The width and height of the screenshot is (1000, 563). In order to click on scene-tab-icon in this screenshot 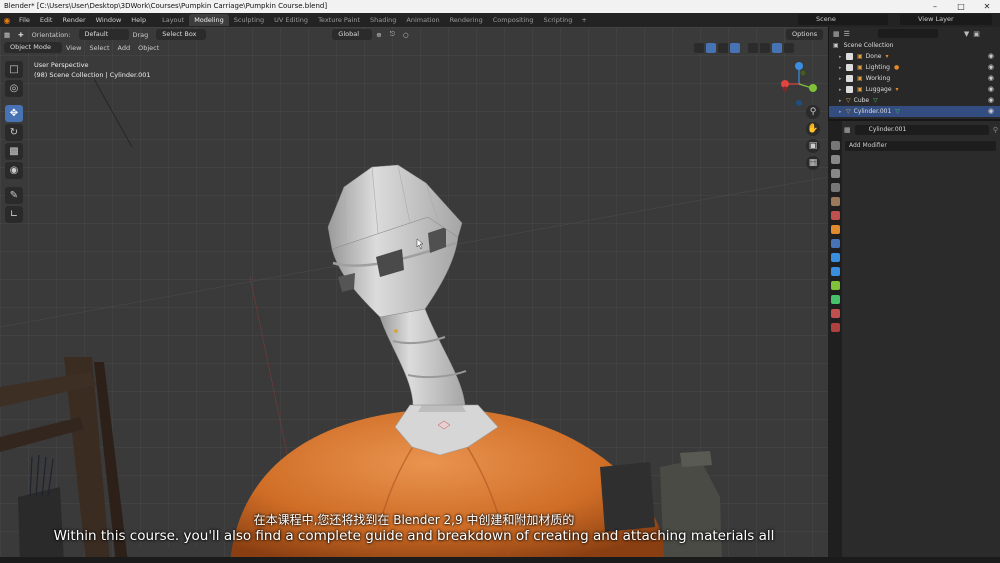, I will do `click(835, 201)`.